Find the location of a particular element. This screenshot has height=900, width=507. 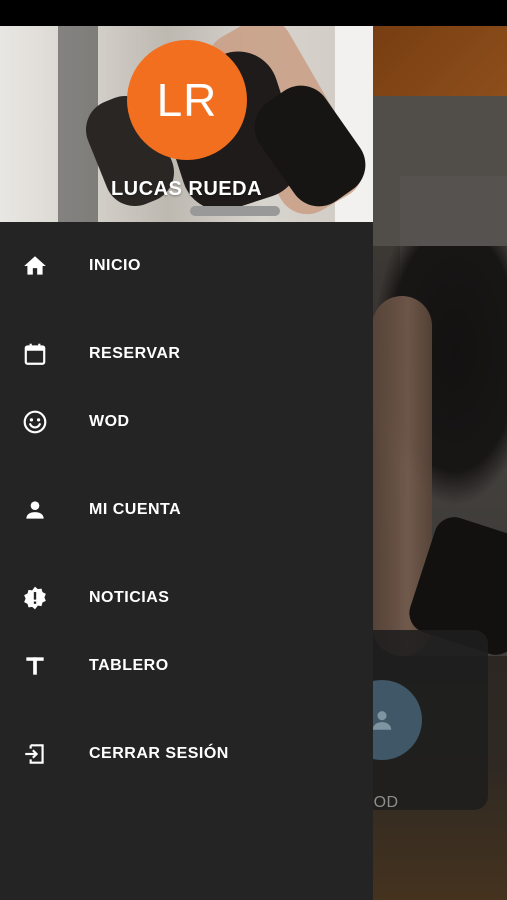

logout-icon is located at coordinates (35, 754).